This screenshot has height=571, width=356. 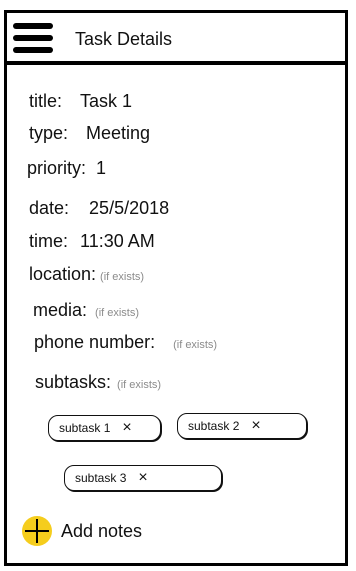 I want to click on type-field: type: Meeting, so click(x=89, y=133).